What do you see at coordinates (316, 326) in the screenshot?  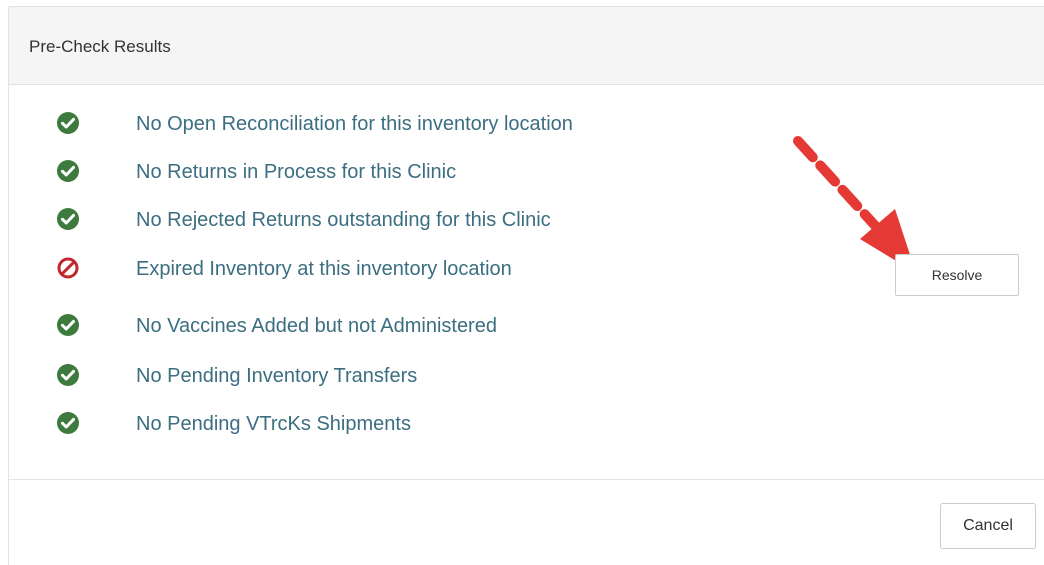 I see `check-label: No Vaccines Added but not Administered` at bounding box center [316, 326].